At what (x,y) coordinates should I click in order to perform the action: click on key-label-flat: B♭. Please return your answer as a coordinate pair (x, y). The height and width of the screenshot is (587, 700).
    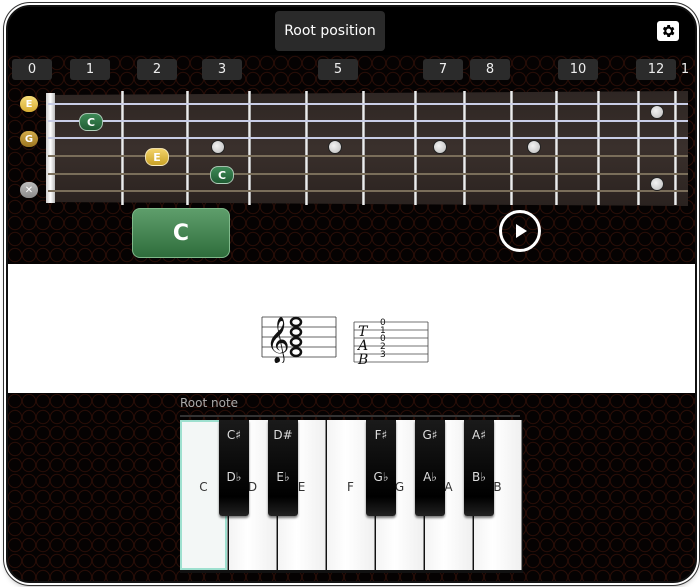
    Looking at the image, I should click on (479, 477).